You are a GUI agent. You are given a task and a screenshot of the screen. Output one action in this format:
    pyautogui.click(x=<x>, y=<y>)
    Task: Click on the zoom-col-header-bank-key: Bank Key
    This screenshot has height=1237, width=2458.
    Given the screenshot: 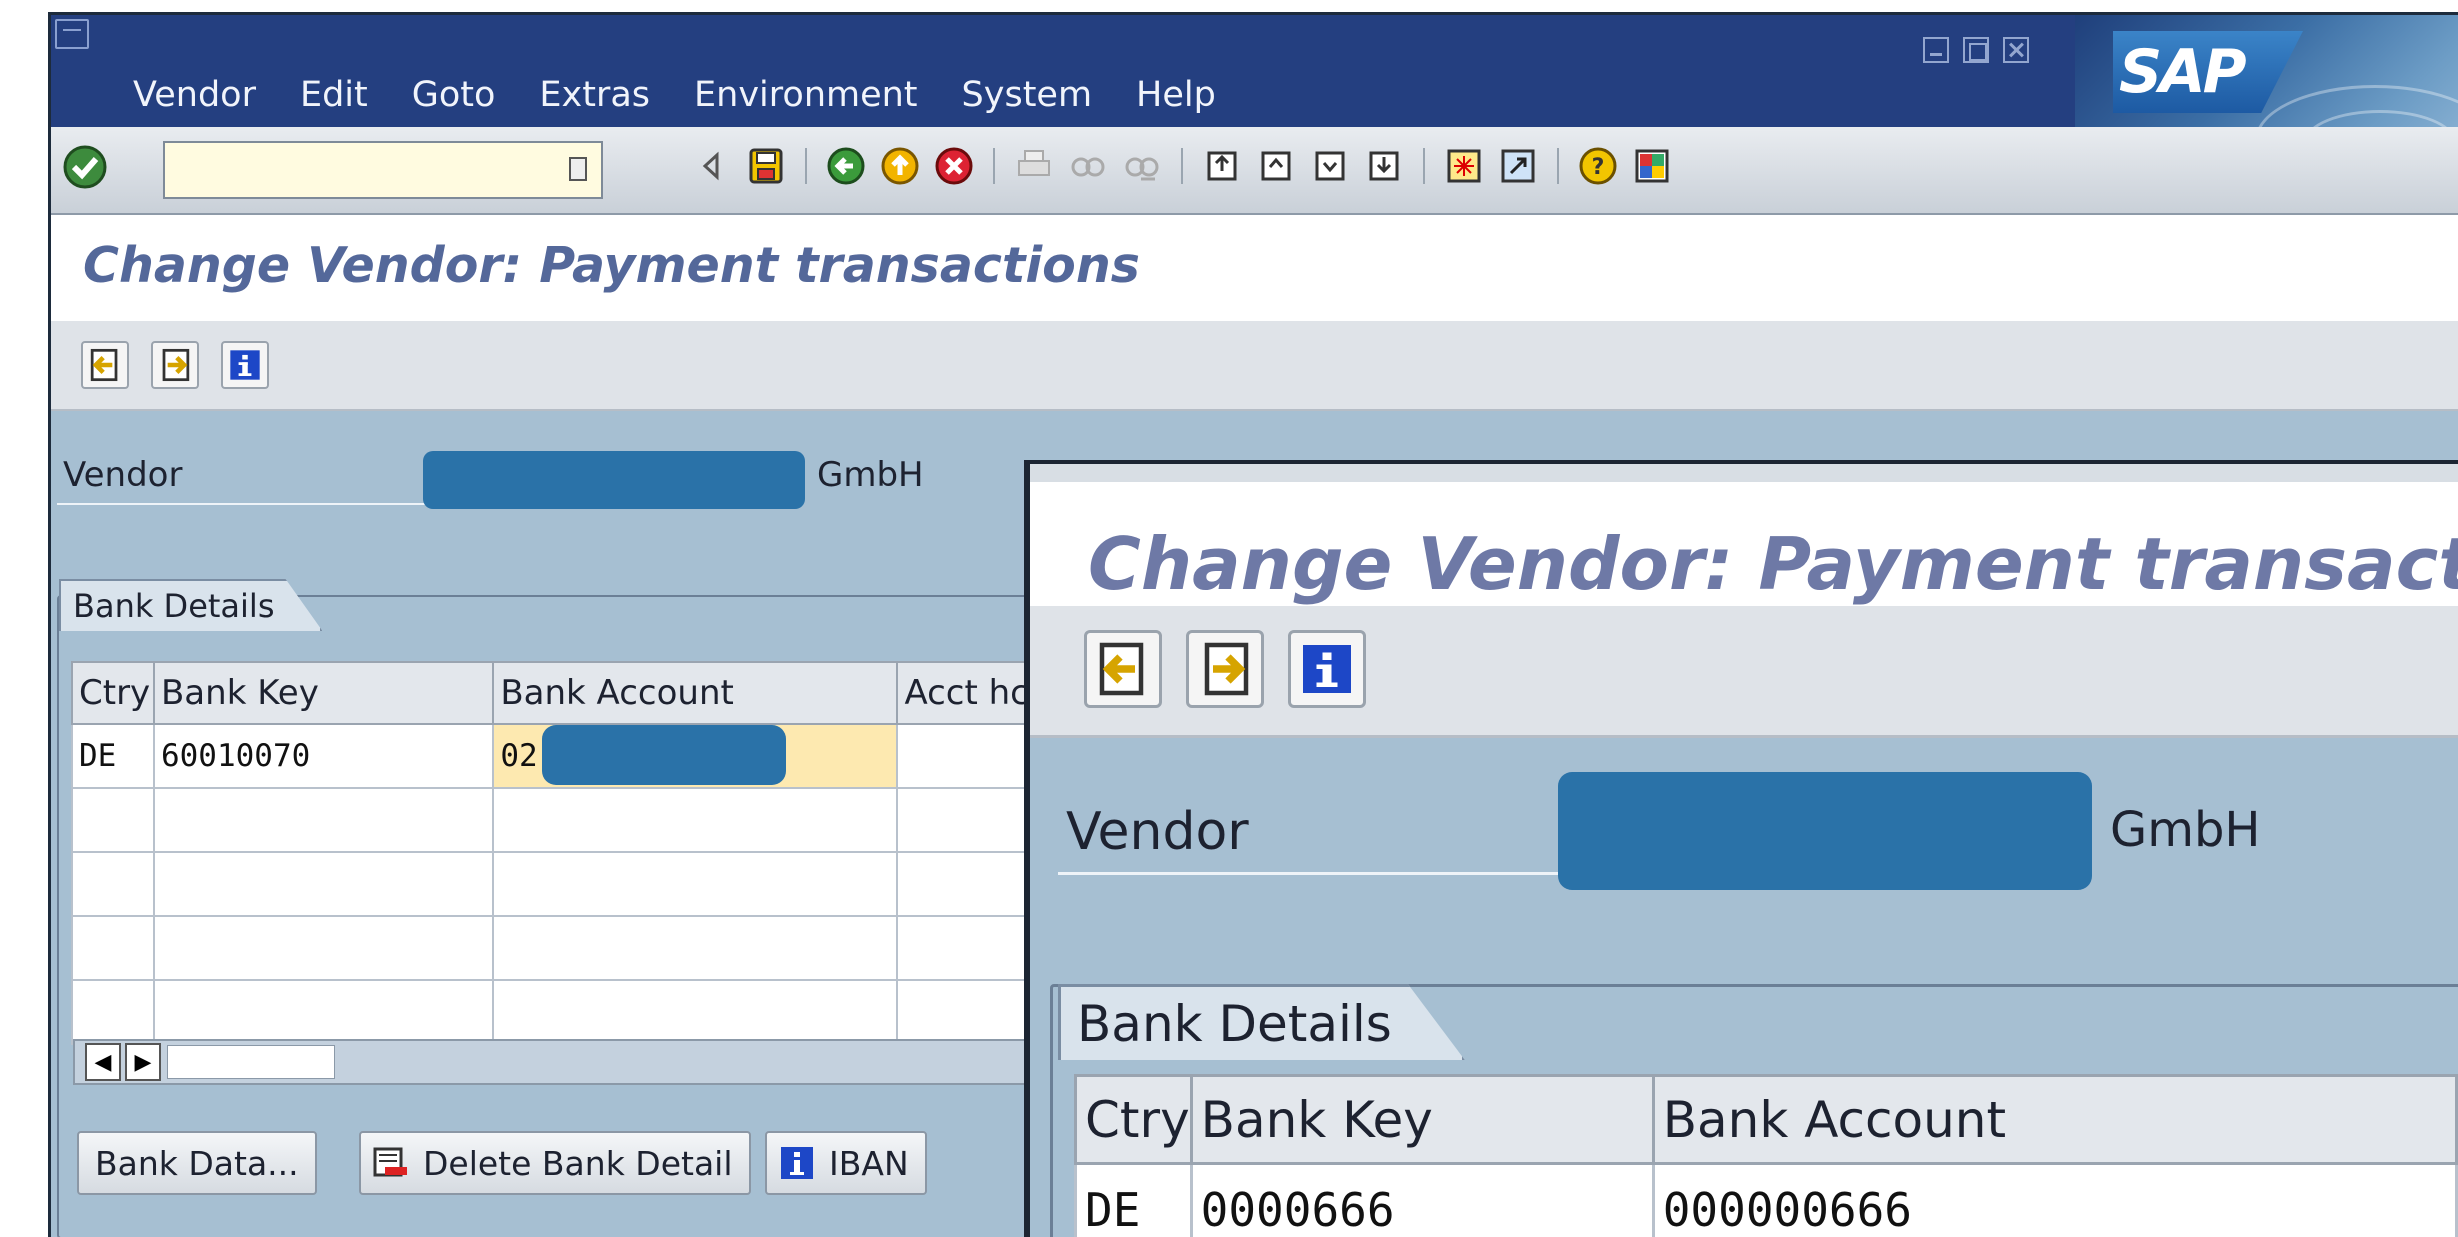 What is the action you would take?
    pyautogui.click(x=1422, y=1119)
    